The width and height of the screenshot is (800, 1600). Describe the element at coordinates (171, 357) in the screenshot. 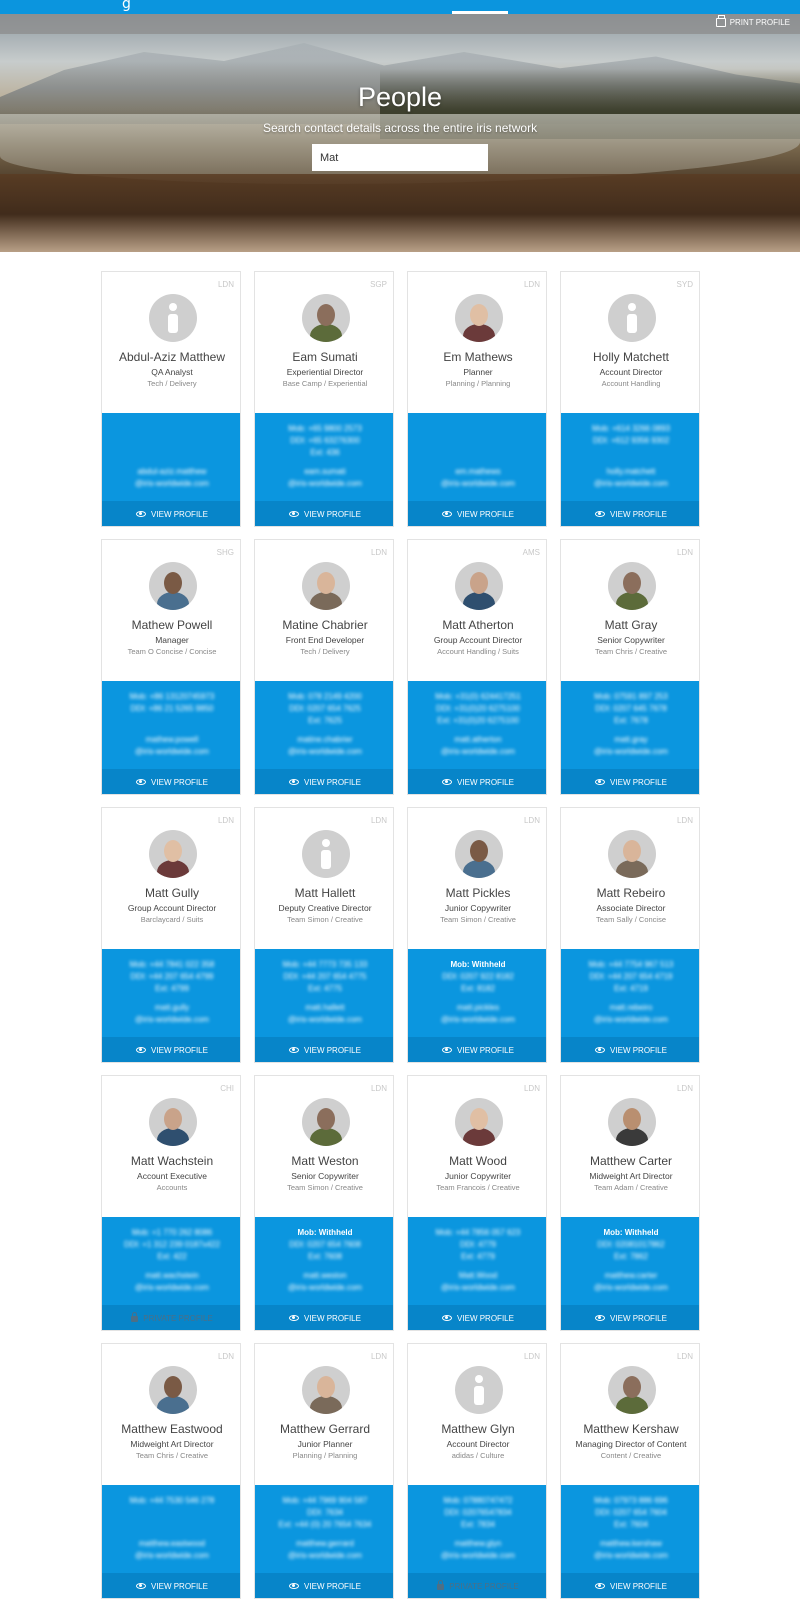

I see `person-name: Abdul-Aziz Matthew` at that location.